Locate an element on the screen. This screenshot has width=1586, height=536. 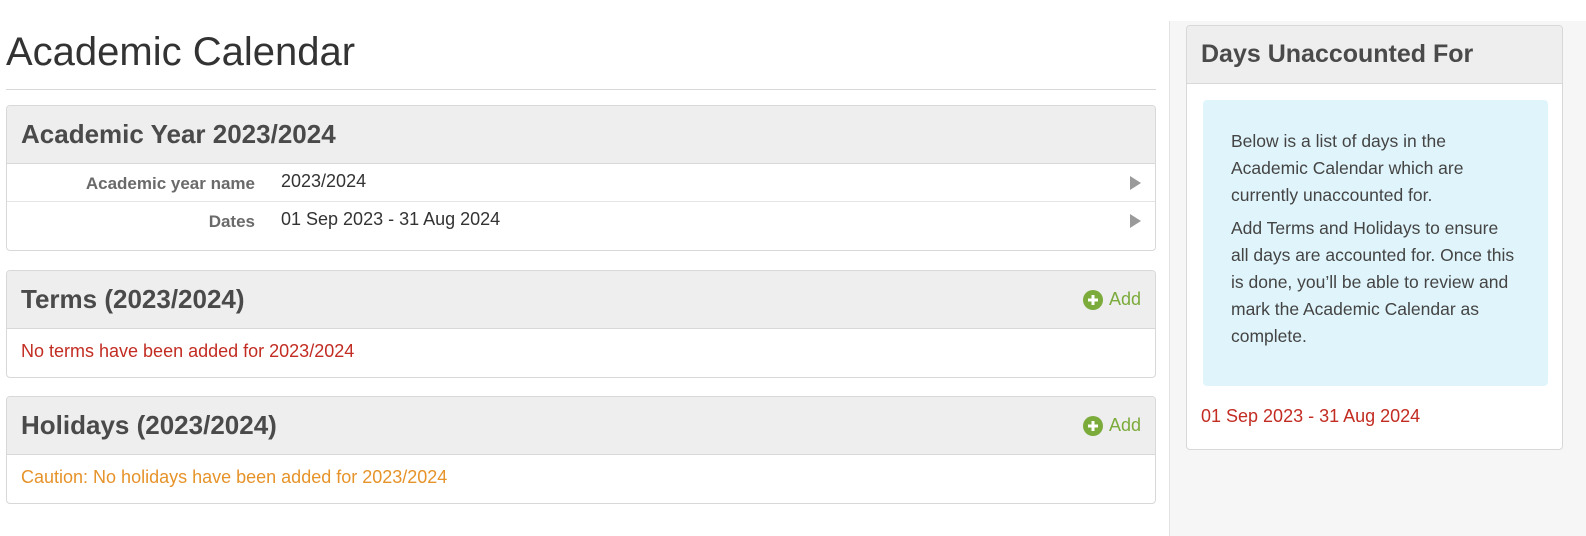
days-unaccounted-title: Days Unaccounted For is located at coordinates (1337, 54).